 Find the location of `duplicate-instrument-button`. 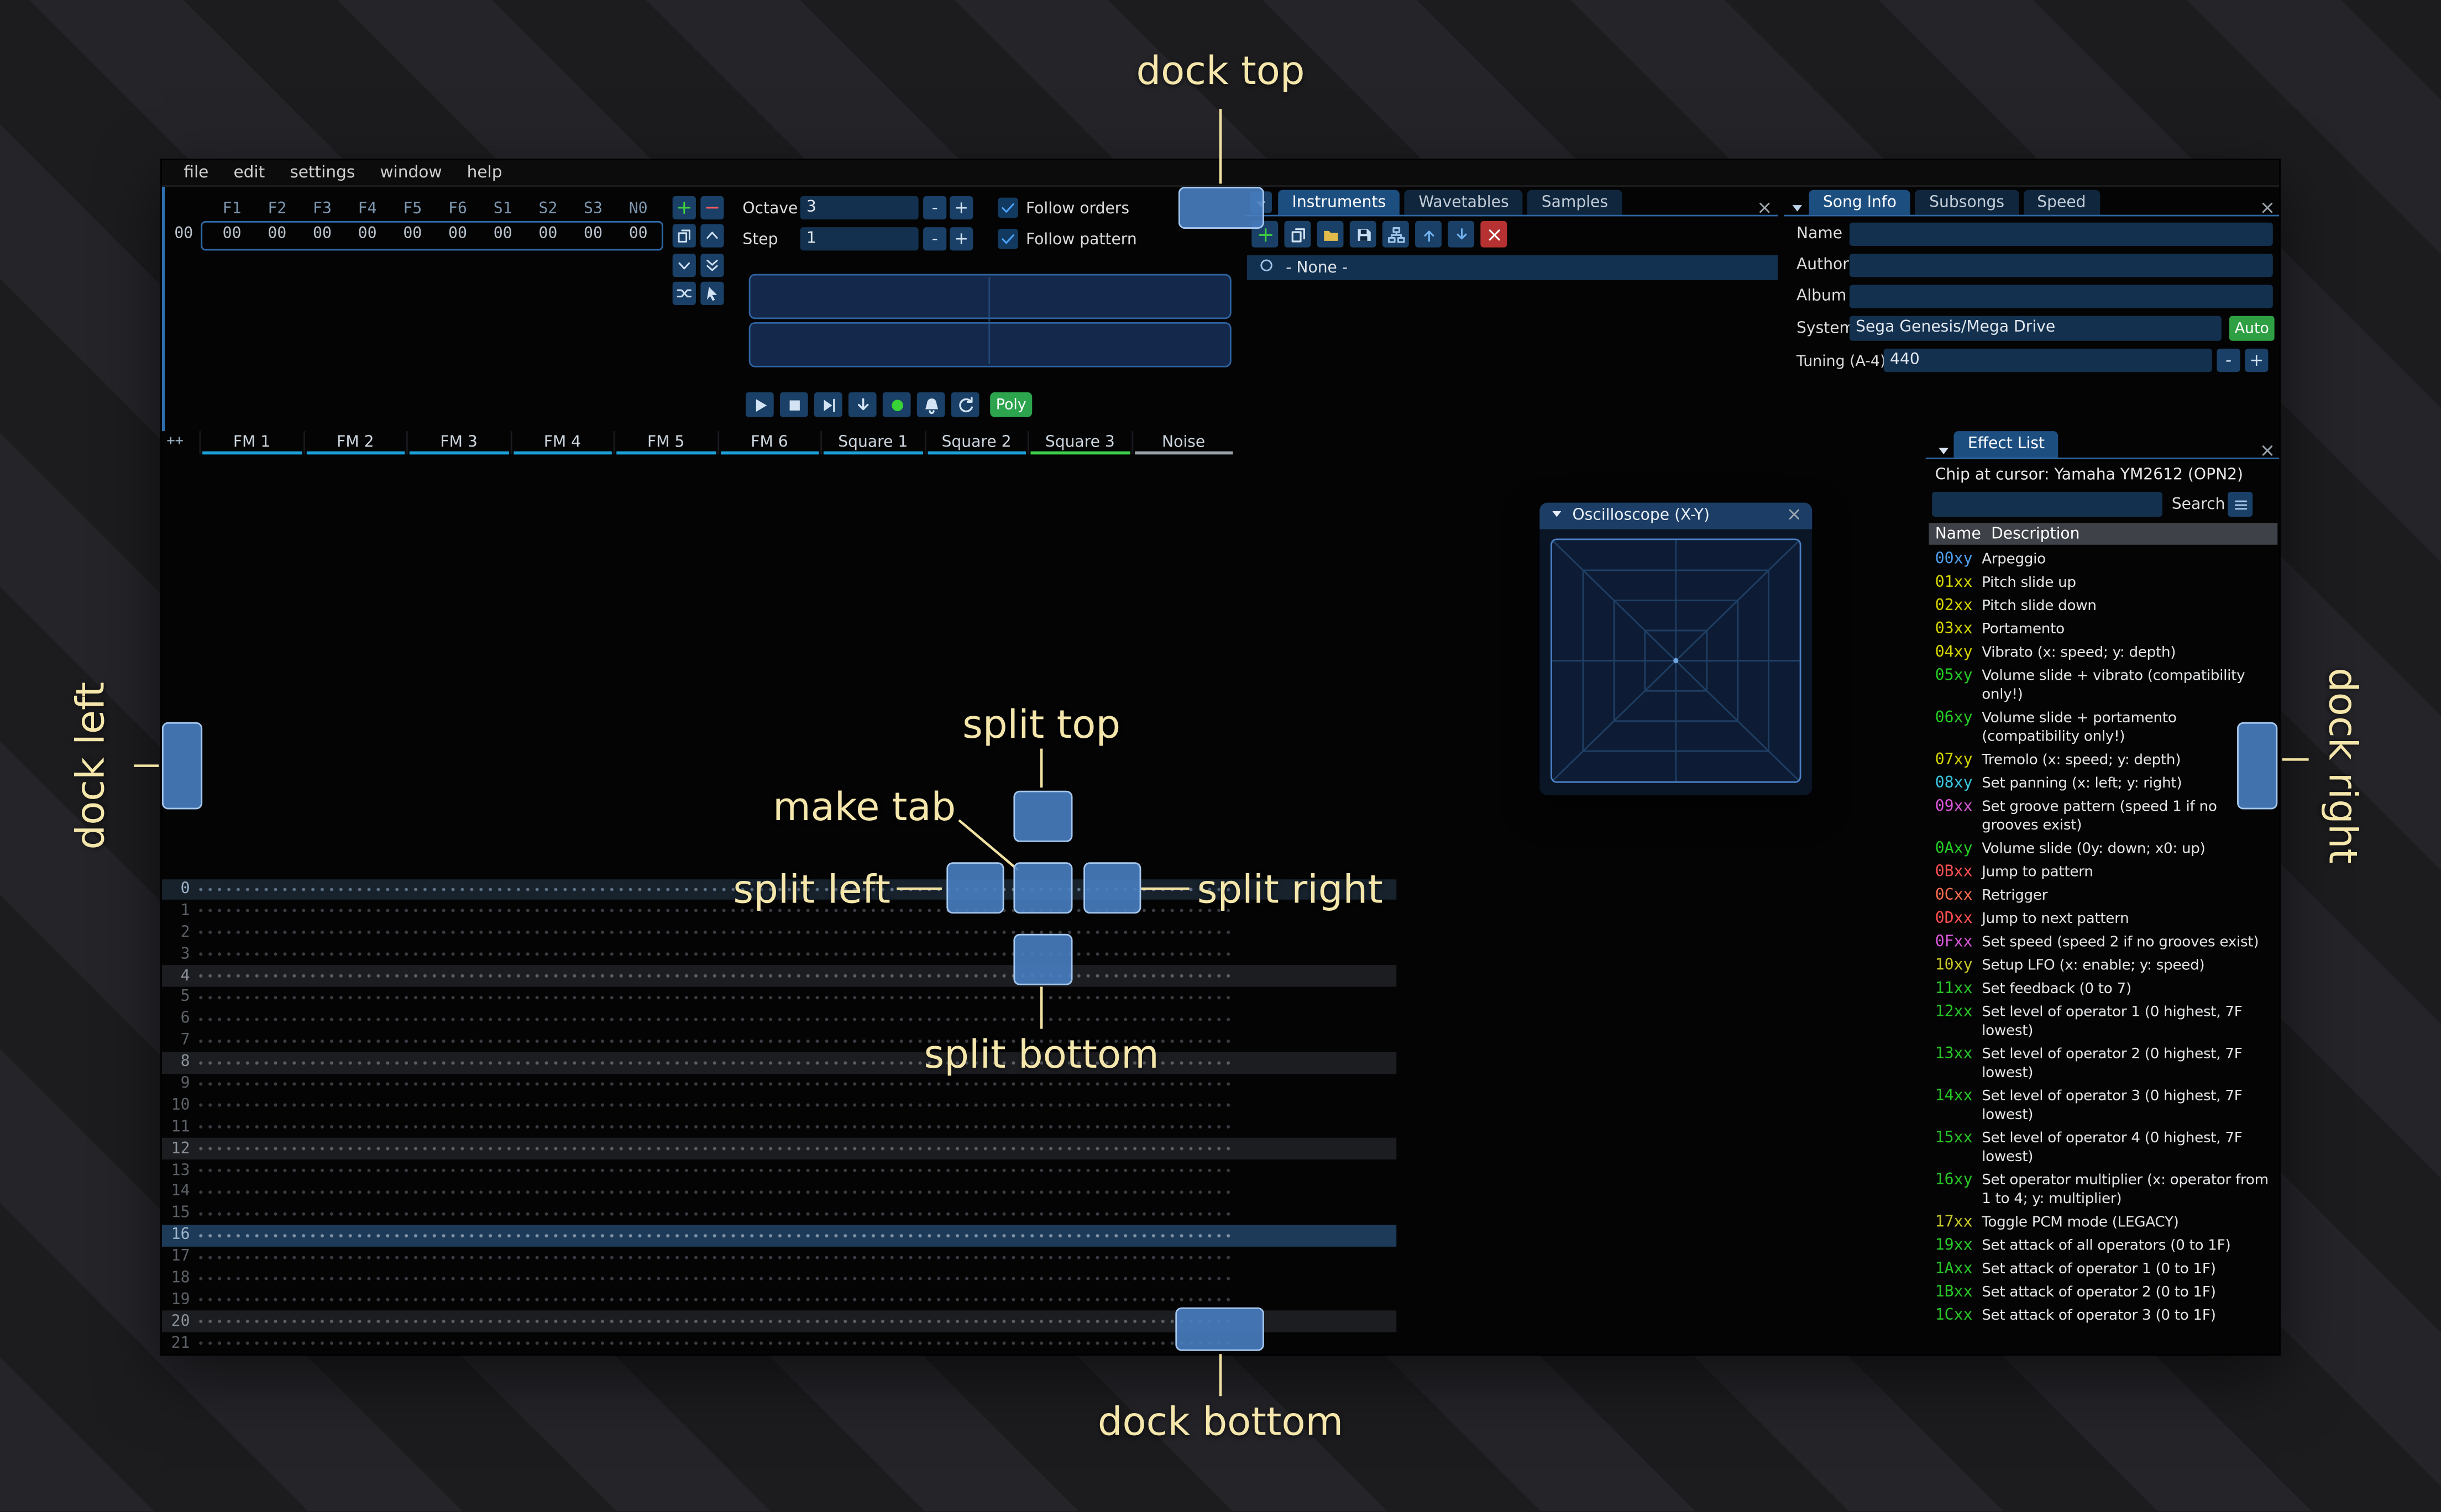

duplicate-instrument-button is located at coordinates (1297, 234).